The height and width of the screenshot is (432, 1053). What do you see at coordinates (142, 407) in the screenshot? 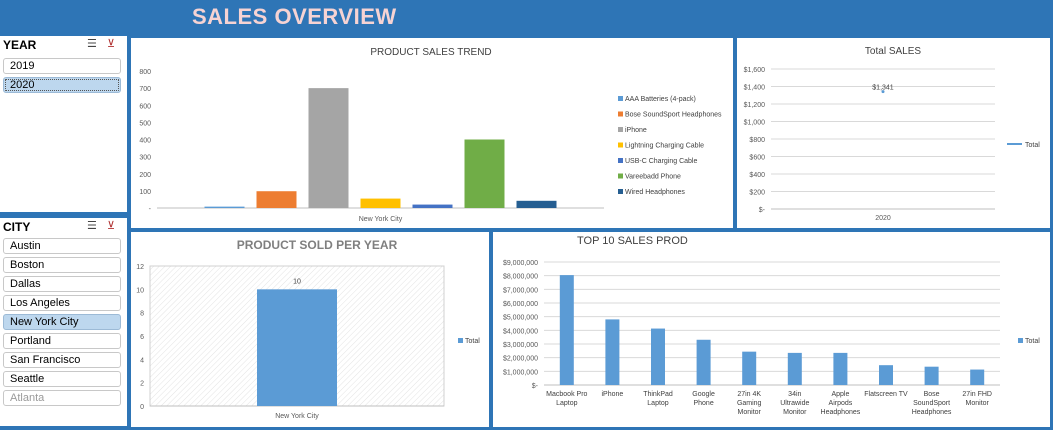
I see `y-tick-label: 0` at bounding box center [142, 407].